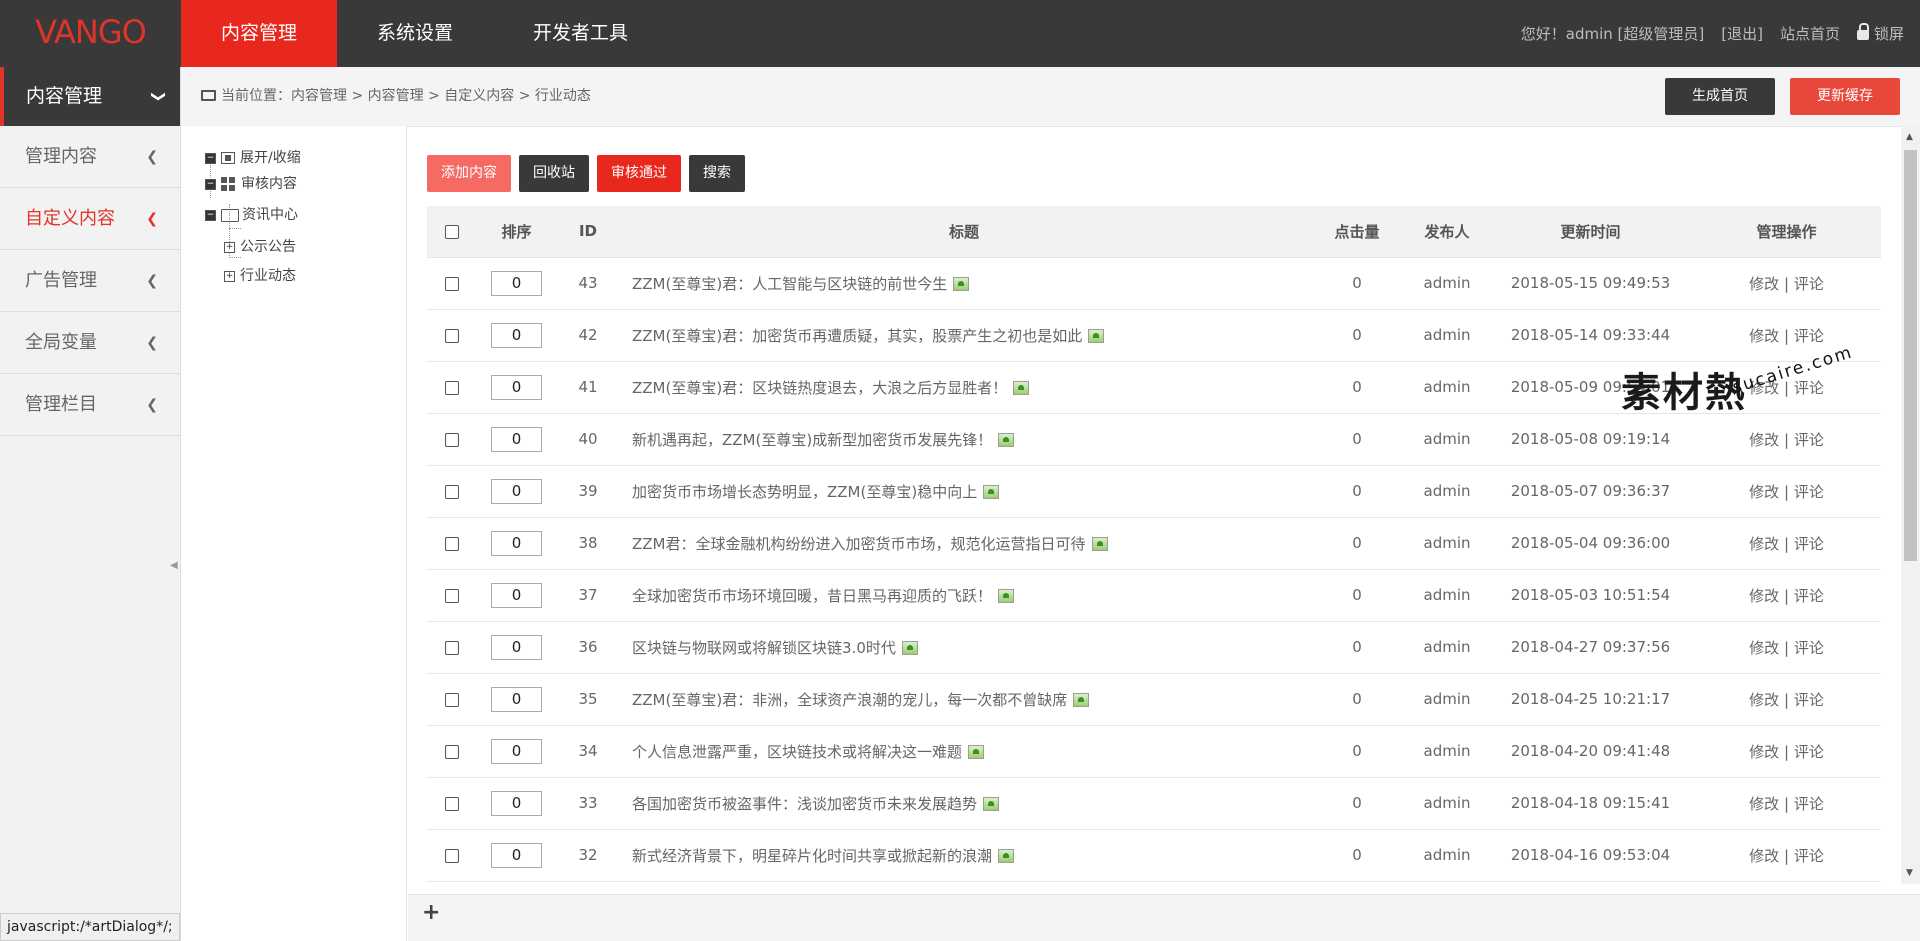  What do you see at coordinates (588, 232) in the screenshot?
I see `header-id: ID` at bounding box center [588, 232].